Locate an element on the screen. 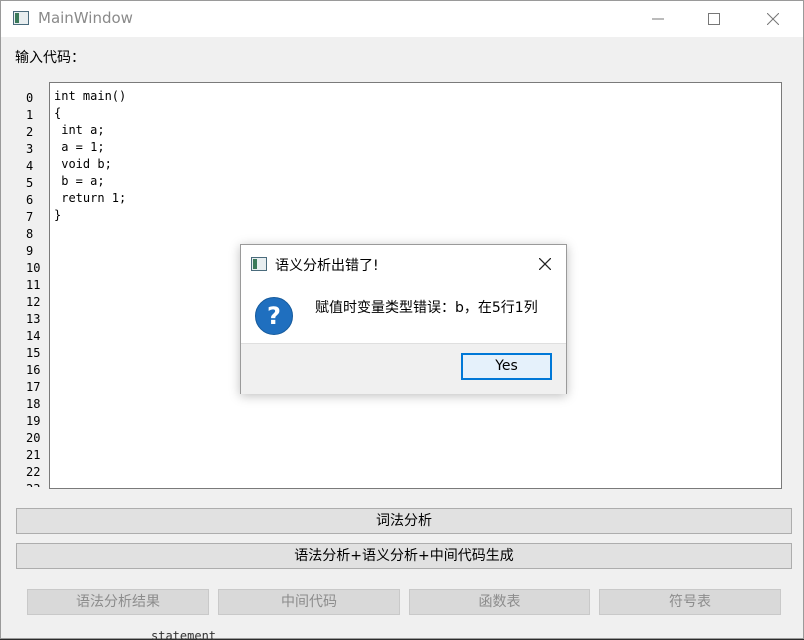  line-number: 21 is located at coordinates (33, 455).